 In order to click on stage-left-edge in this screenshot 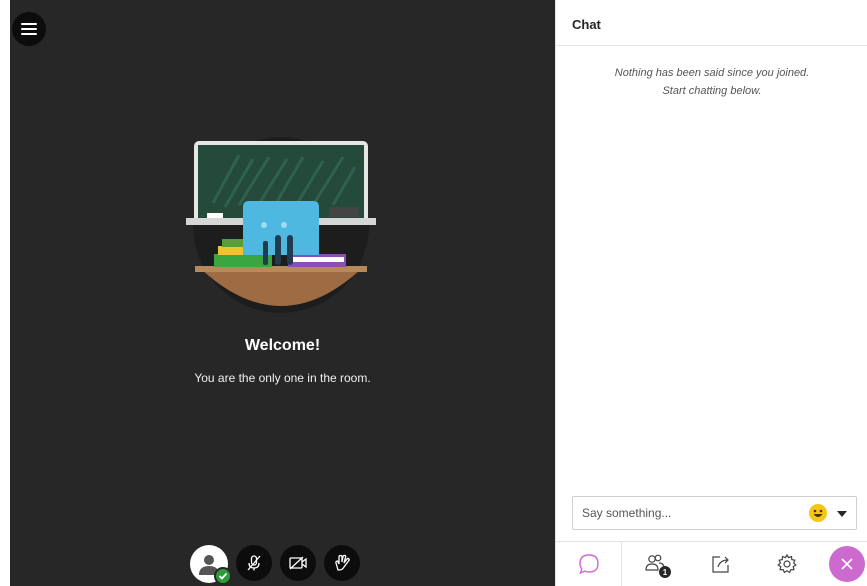, I will do `click(5, 293)`.